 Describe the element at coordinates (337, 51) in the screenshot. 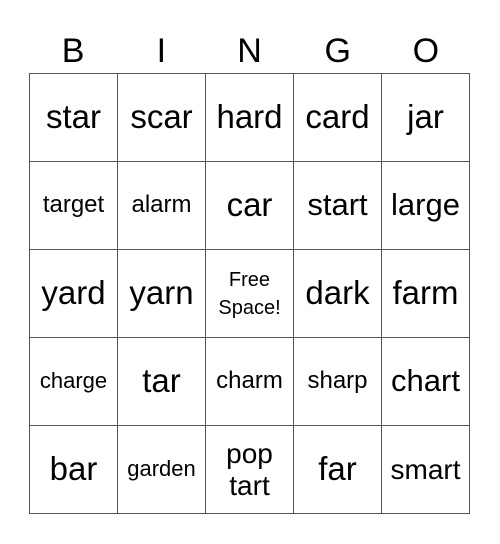

I see `header-letter-g: G` at that location.